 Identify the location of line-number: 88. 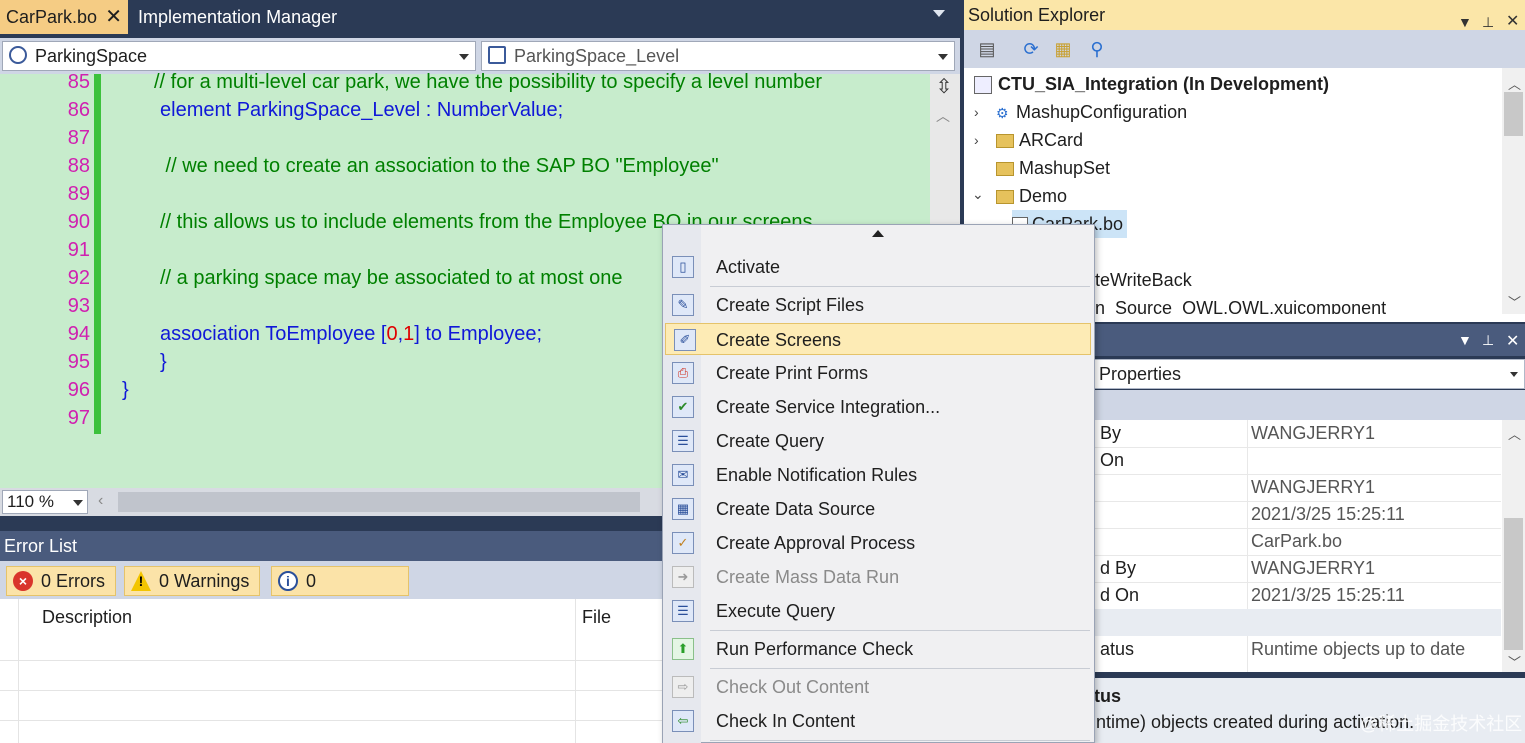
(78, 166).